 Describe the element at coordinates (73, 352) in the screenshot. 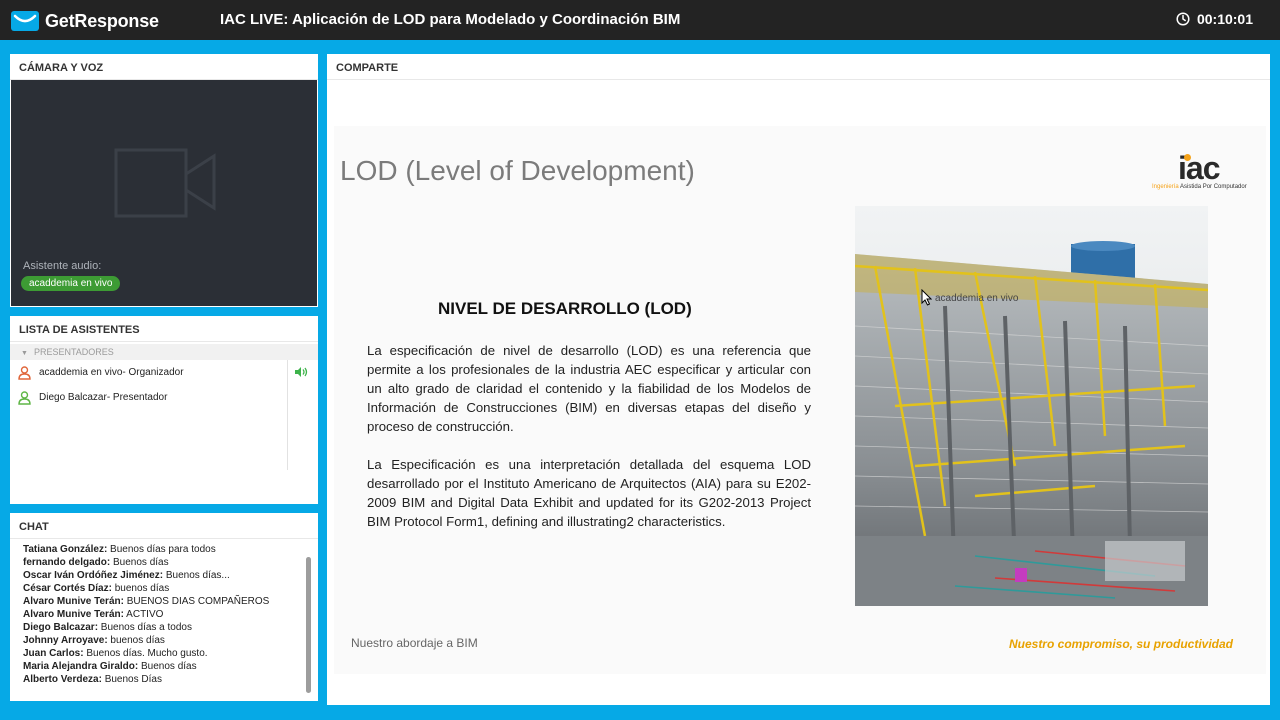

I see `presenters-group-label: PRESENTADORES` at that location.